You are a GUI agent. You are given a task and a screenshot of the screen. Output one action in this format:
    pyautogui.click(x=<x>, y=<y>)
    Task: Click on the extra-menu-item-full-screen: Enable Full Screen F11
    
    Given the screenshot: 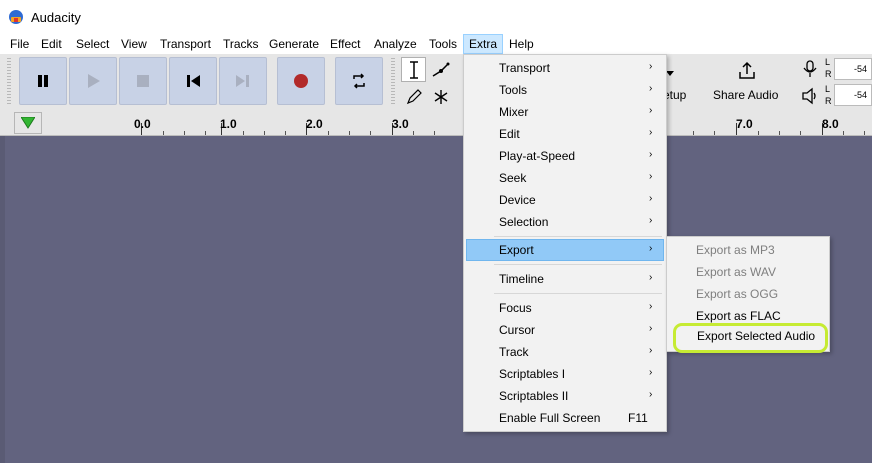 What is the action you would take?
    pyautogui.click(x=565, y=418)
    